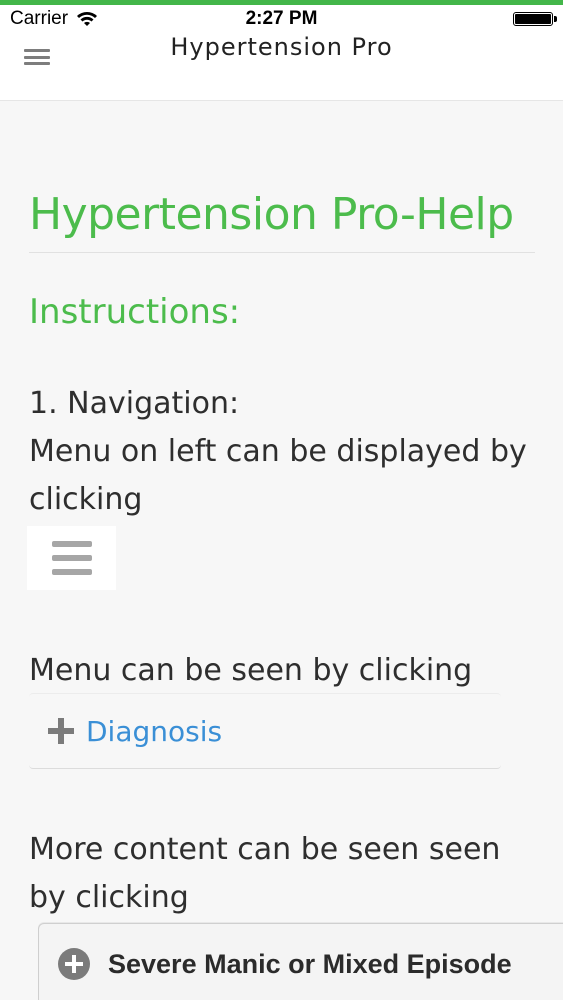 The image size is (563, 1000). I want to click on navigation-bar: Hypertension Pro, so click(281, 67).